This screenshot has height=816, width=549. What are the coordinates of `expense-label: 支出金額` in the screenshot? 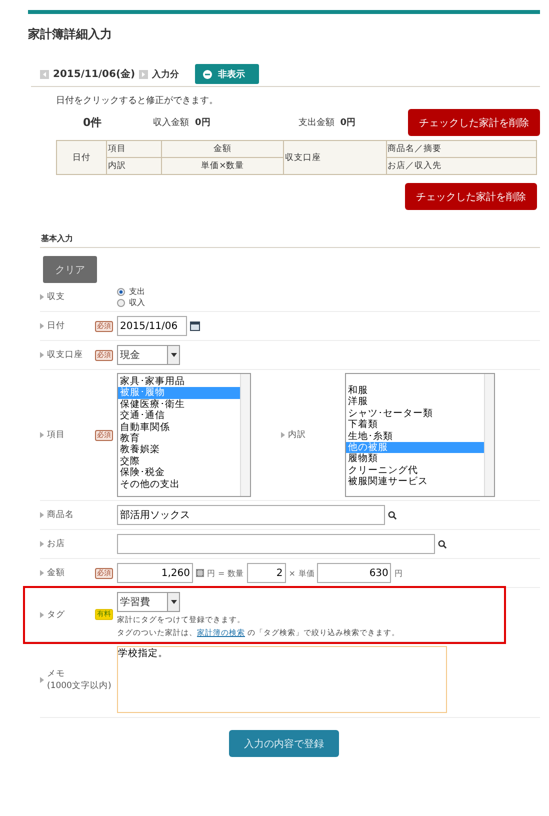 It's located at (316, 122).